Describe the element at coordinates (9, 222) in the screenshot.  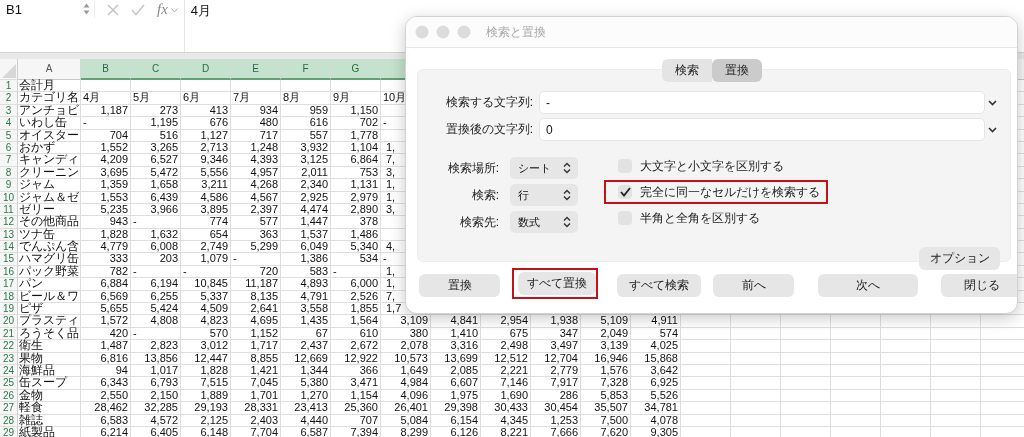
I see `row-header: 12` at that location.